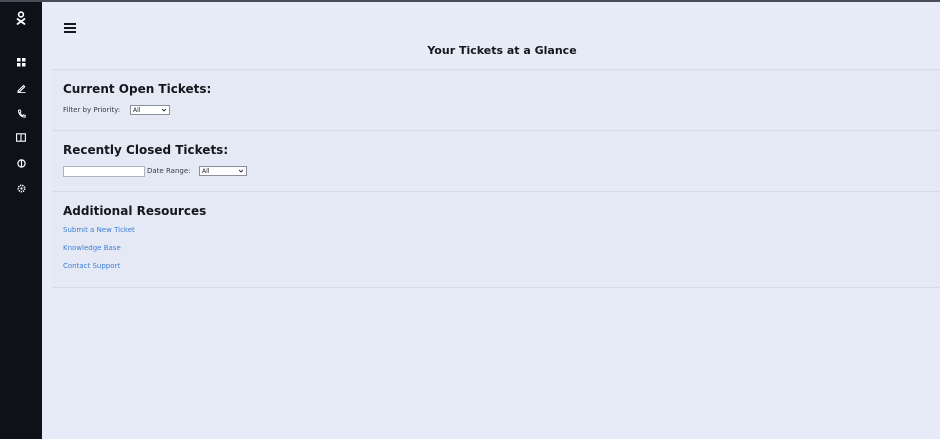 The height and width of the screenshot is (439, 940). Describe the element at coordinates (496, 161) in the screenshot. I see `closed-tickets-section: Recently Closed Tickets: Date Range: All` at that location.